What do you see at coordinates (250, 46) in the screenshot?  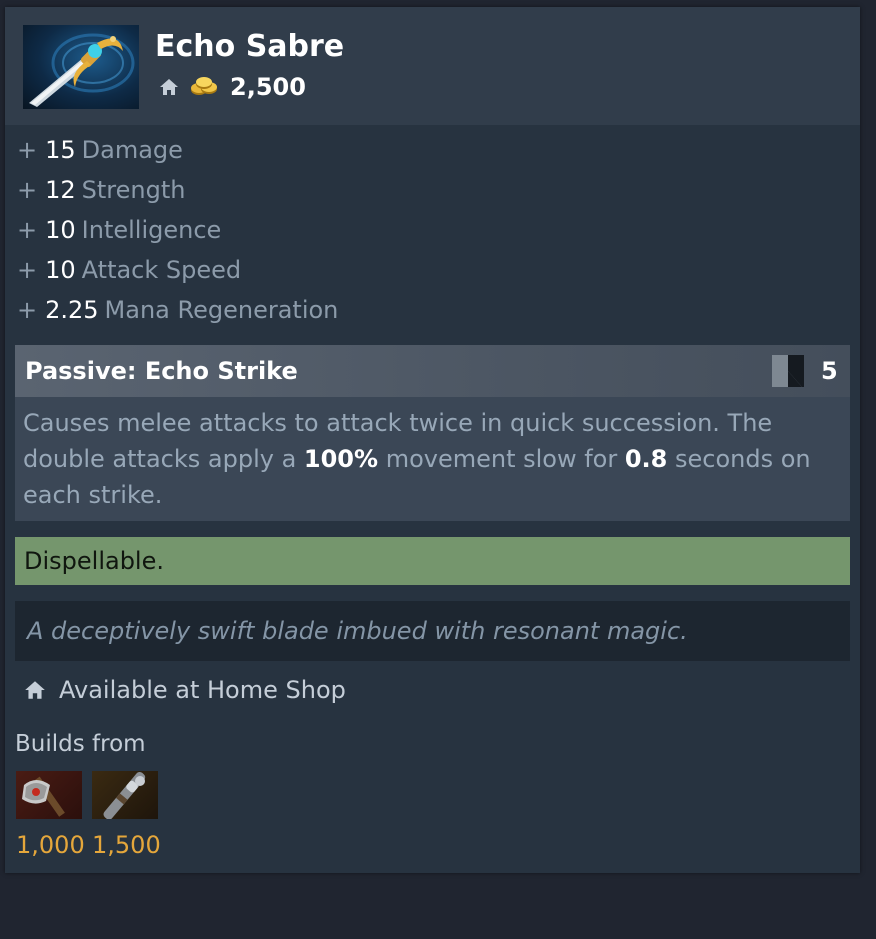 I see `item-title: Echo Sabre` at bounding box center [250, 46].